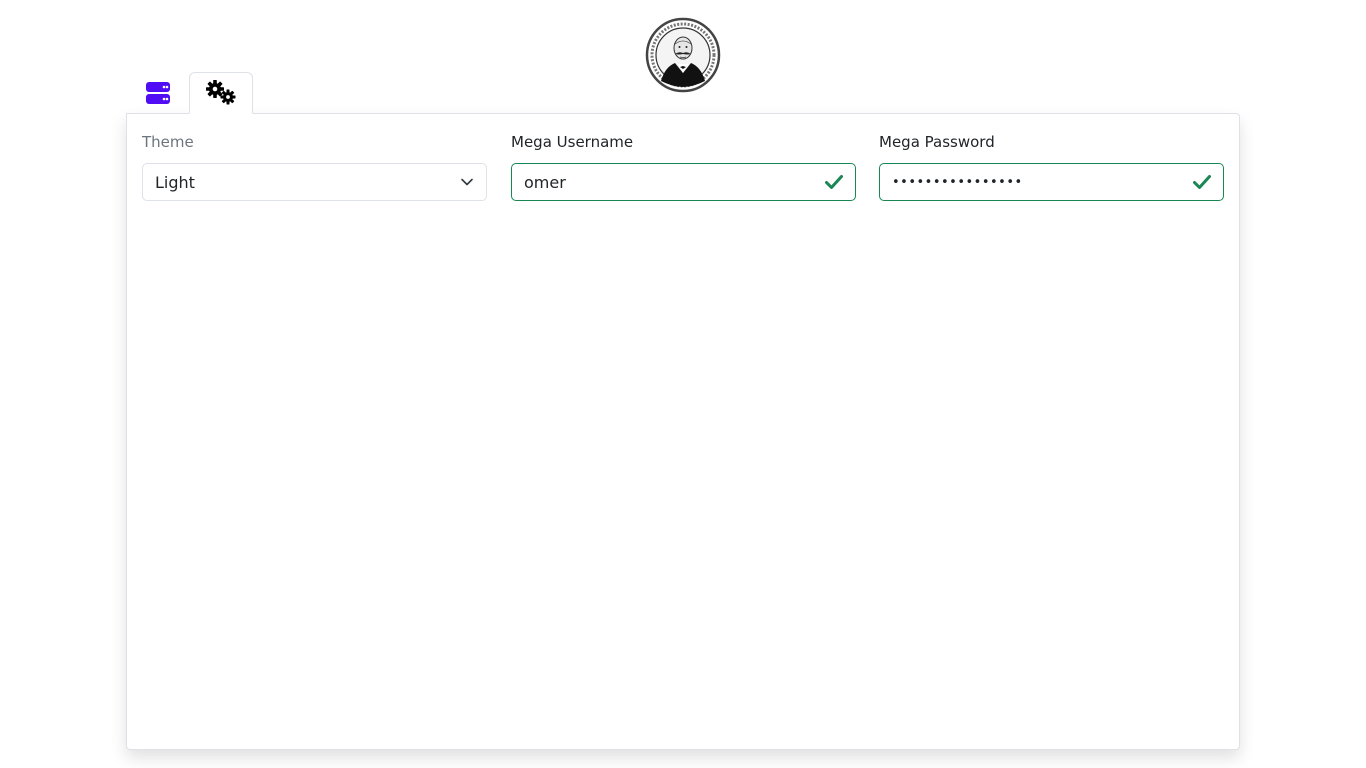 The image size is (1366, 768). I want to click on theme-label: Theme, so click(168, 142).